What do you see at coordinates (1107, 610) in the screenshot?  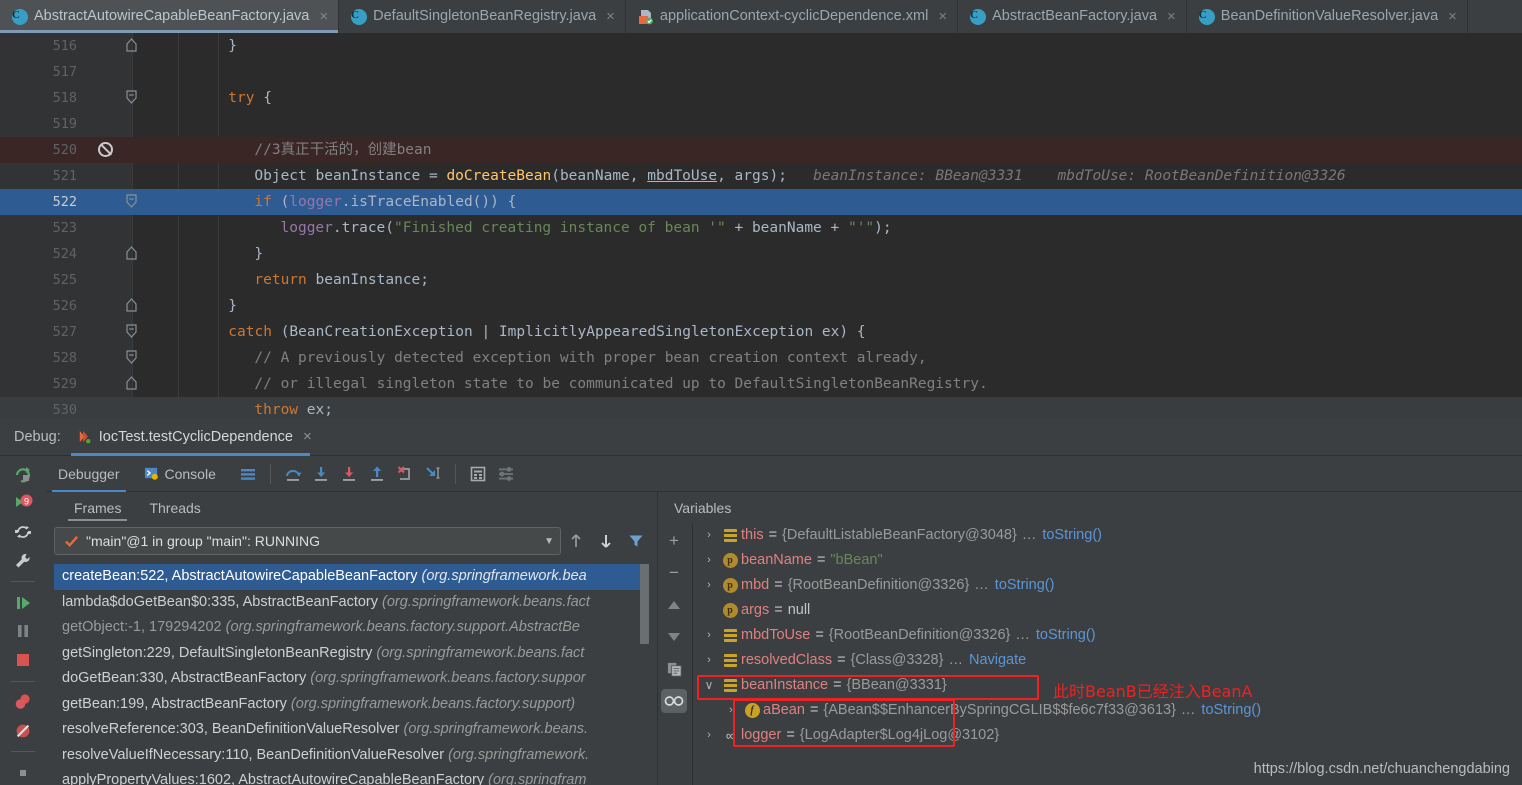 I see `variable-row: p args = null` at bounding box center [1107, 610].